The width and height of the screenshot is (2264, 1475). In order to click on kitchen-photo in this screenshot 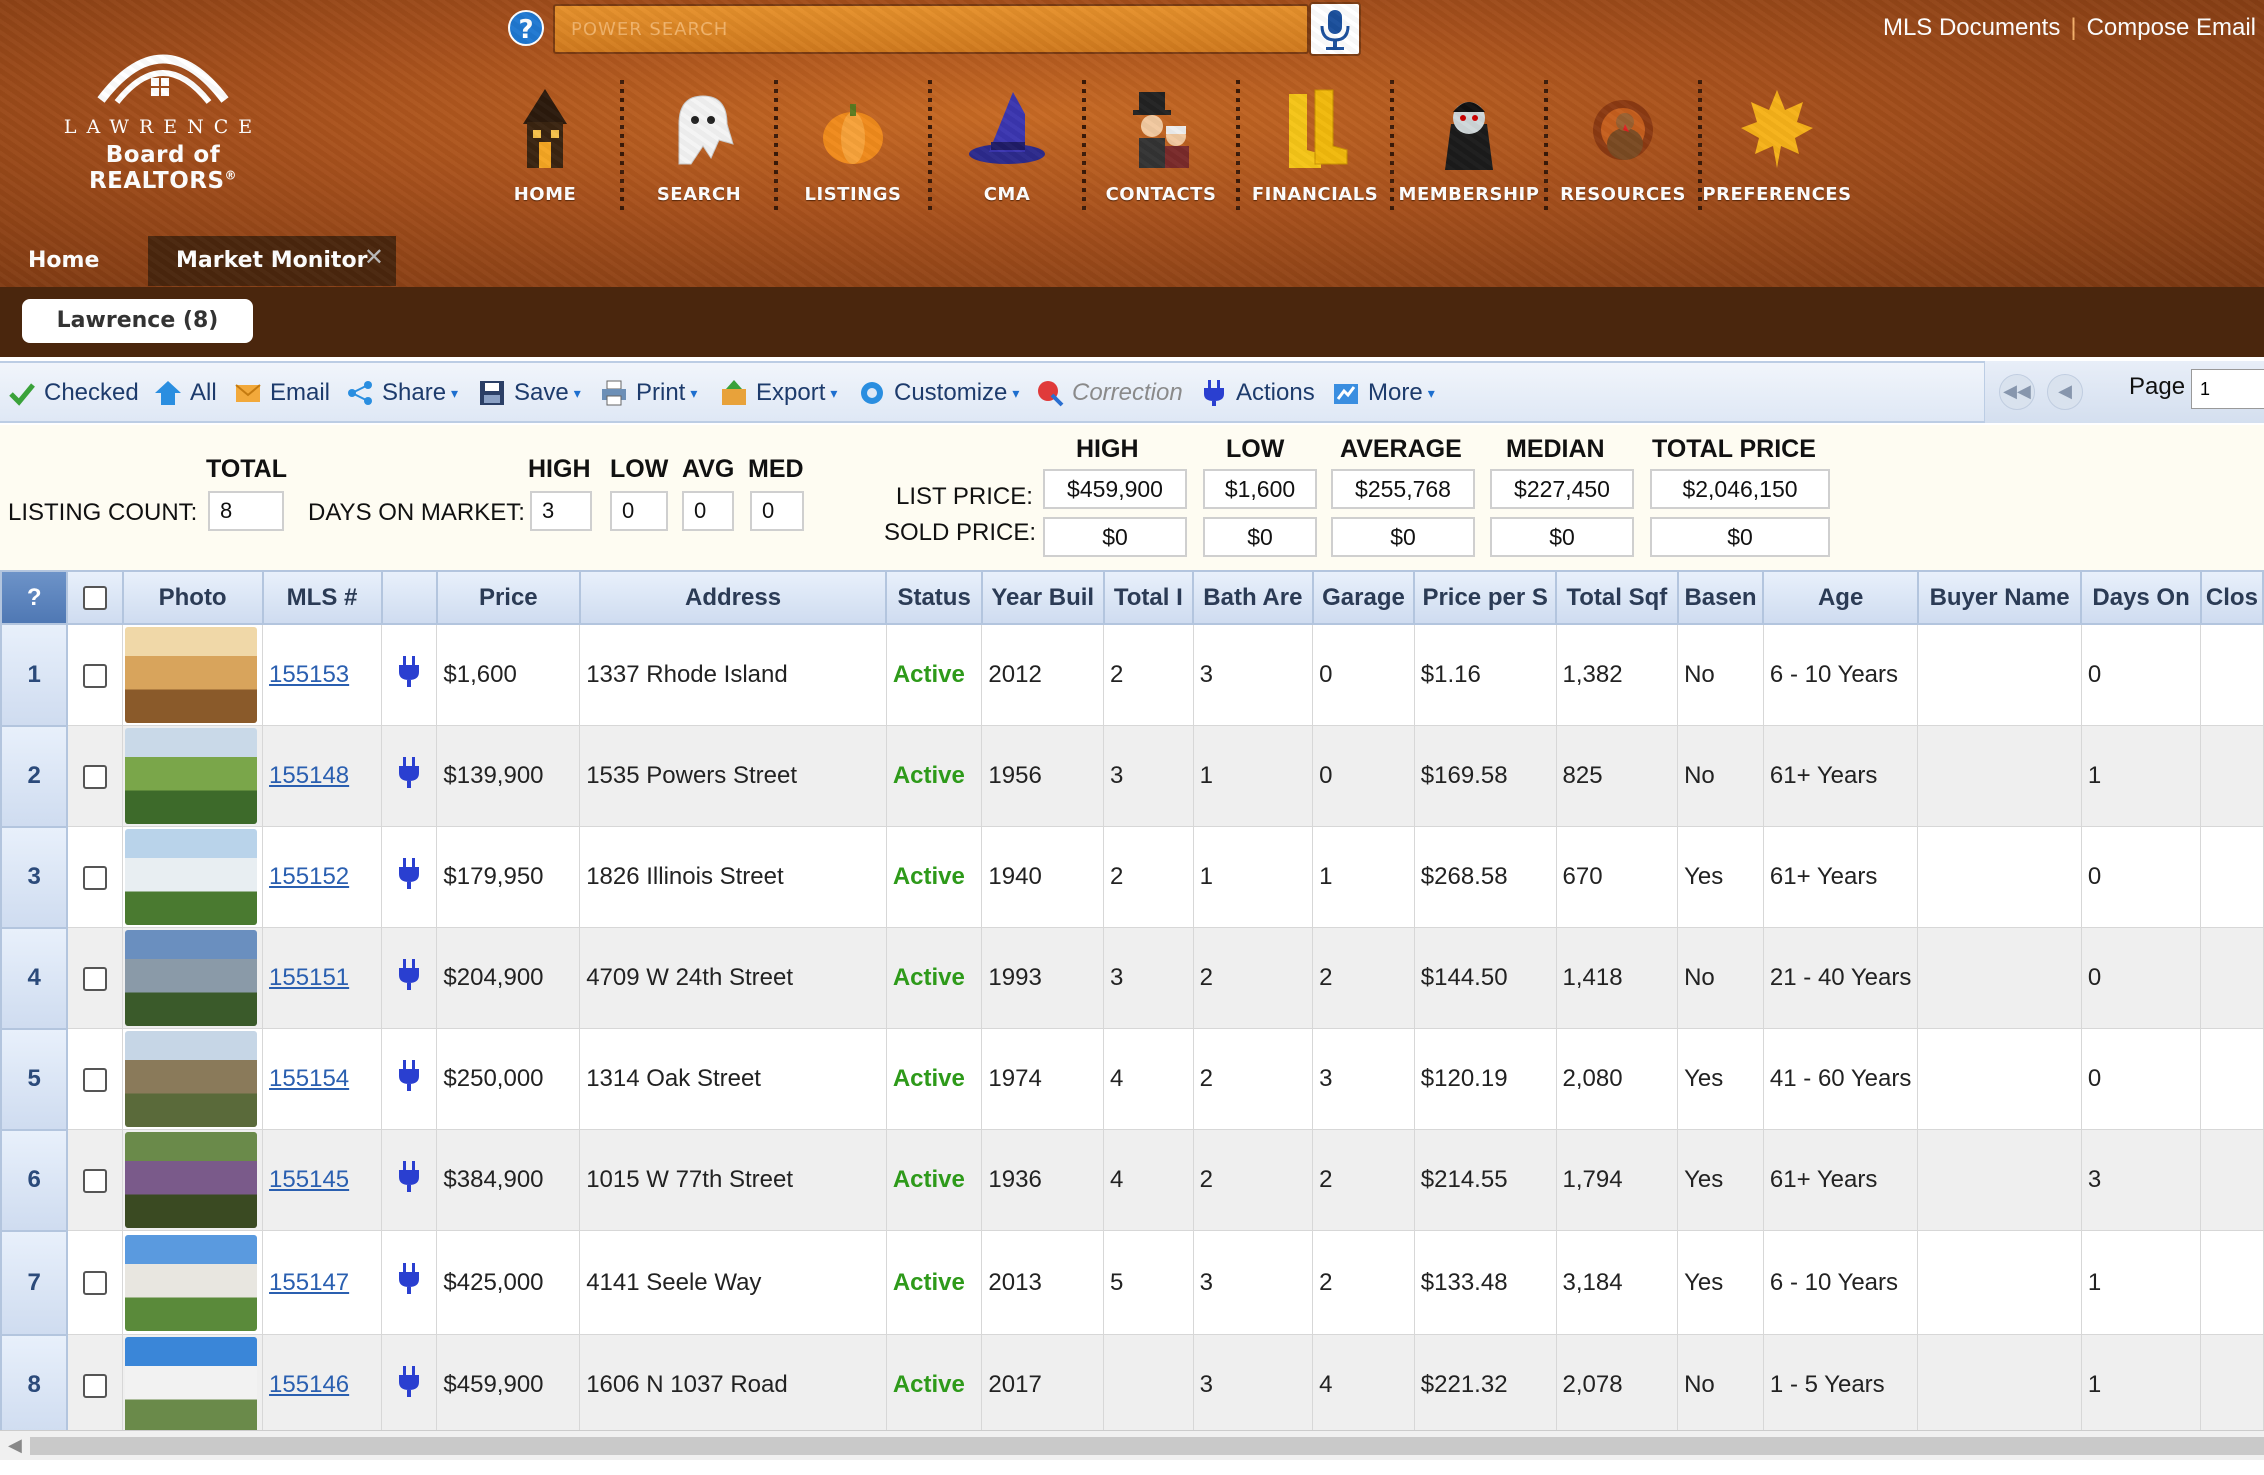, I will do `click(191, 675)`.